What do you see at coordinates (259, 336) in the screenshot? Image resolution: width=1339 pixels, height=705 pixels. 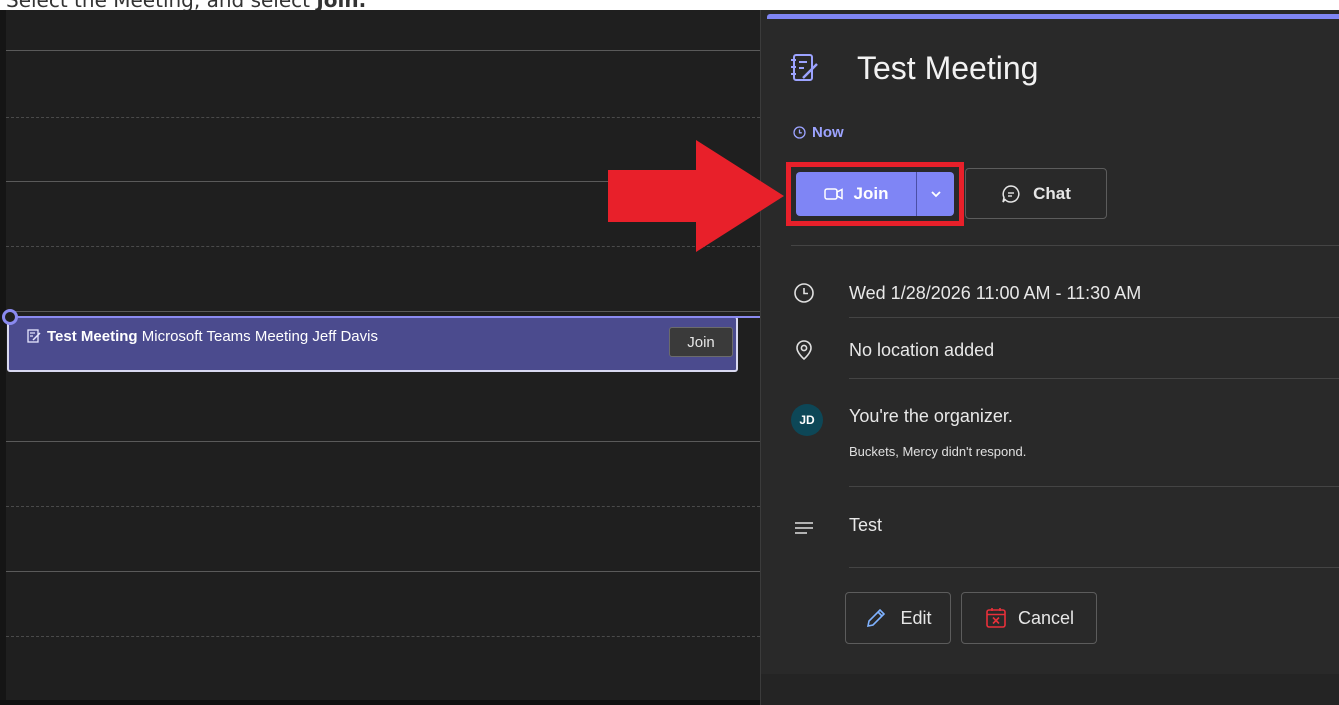 I see `event-details: Microsoft Teams Meeting Jeff Davis` at bounding box center [259, 336].